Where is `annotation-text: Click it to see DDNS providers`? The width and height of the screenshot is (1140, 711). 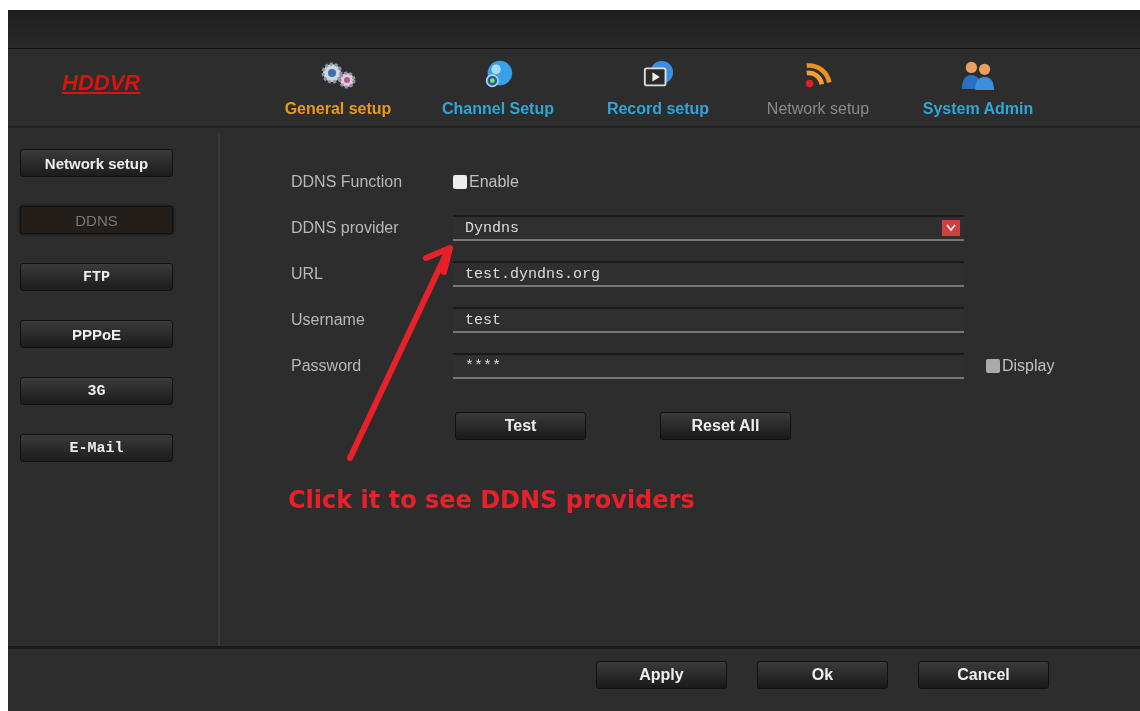 annotation-text: Click it to see DDNS providers is located at coordinates (491, 500).